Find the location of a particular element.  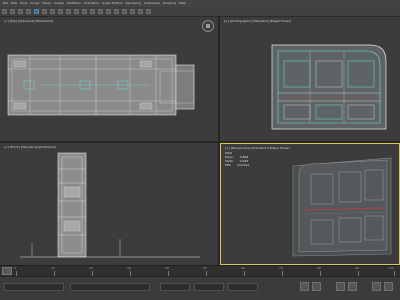

move-icon is located at coordinates (60, 11).